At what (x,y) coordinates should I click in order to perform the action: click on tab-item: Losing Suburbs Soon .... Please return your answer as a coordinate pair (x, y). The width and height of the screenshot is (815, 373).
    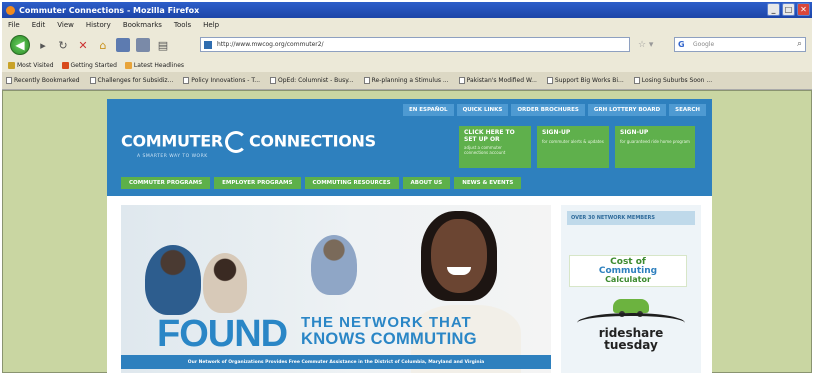
    Looking at the image, I should click on (672, 80).